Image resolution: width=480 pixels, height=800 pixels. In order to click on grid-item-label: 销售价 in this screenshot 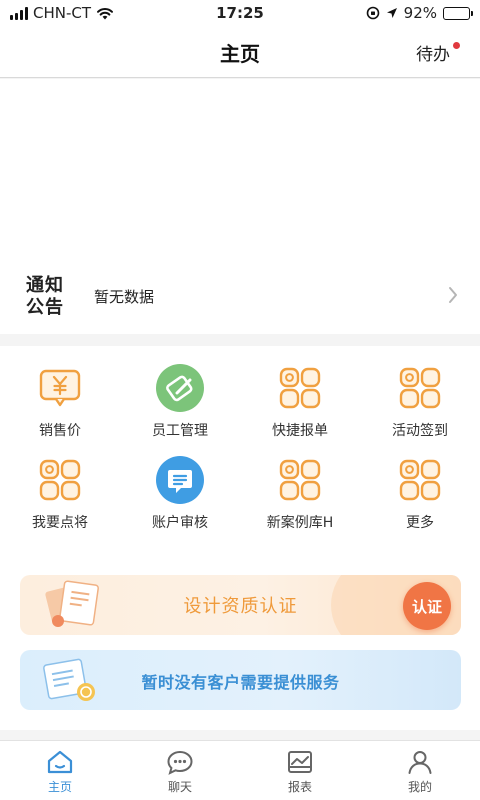, I will do `click(60, 431)`.